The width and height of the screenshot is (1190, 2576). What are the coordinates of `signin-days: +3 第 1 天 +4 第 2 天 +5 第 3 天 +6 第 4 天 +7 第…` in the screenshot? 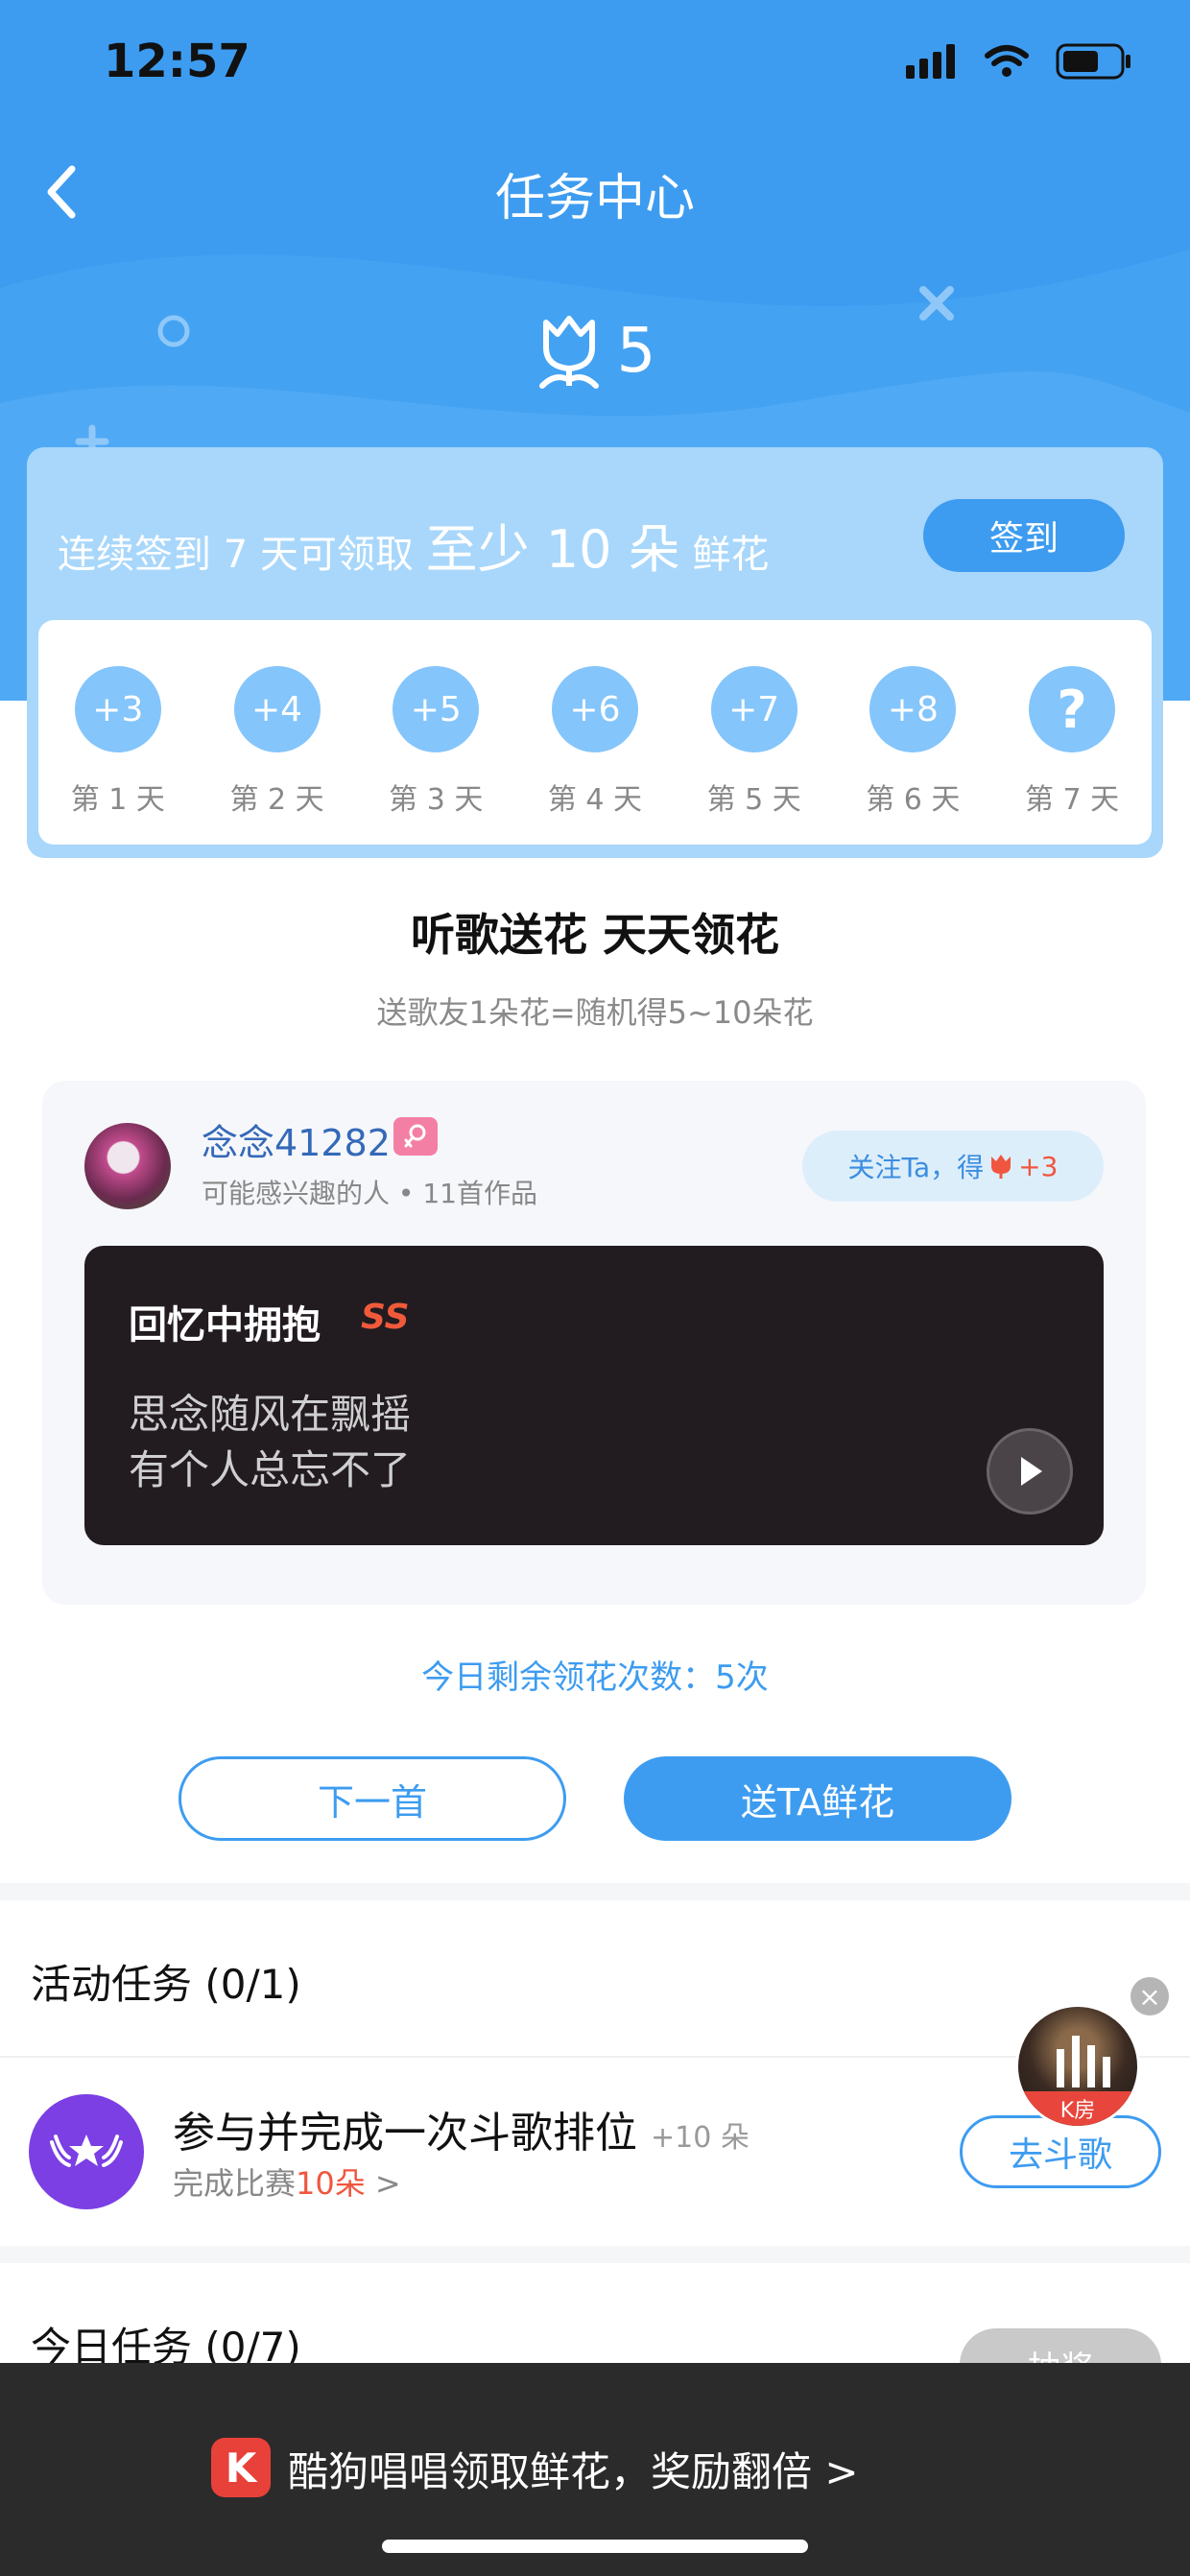 It's located at (595, 732).